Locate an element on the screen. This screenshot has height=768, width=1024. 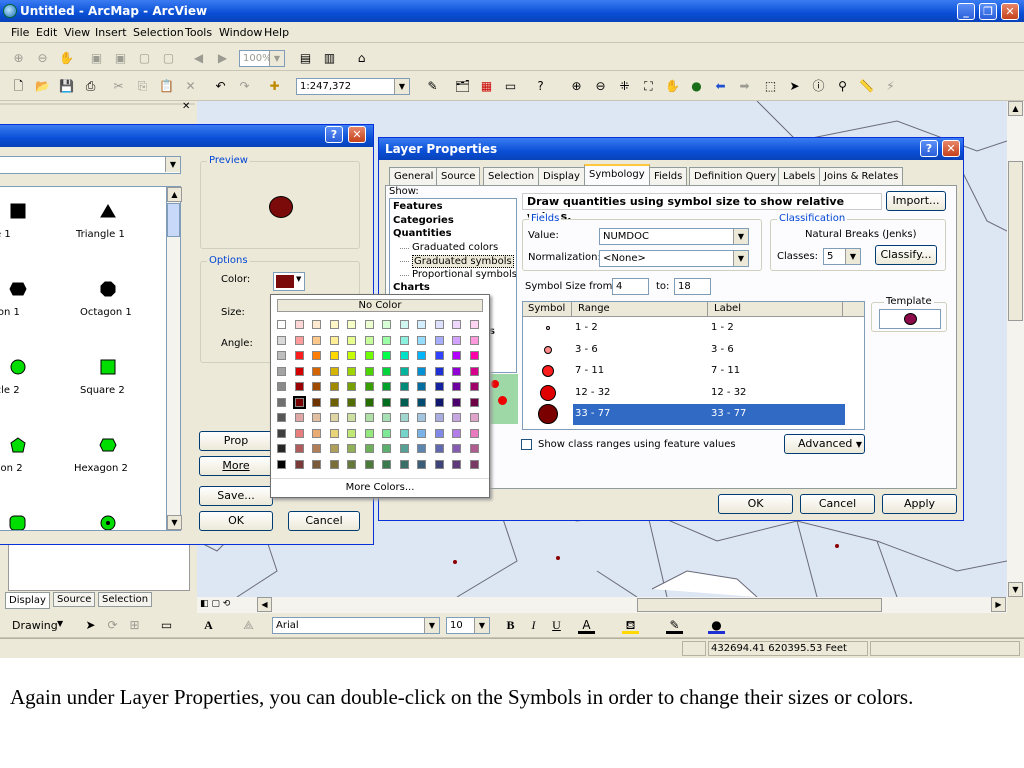
horizontal-scroll-thumb is located at coordinates (759, 605).